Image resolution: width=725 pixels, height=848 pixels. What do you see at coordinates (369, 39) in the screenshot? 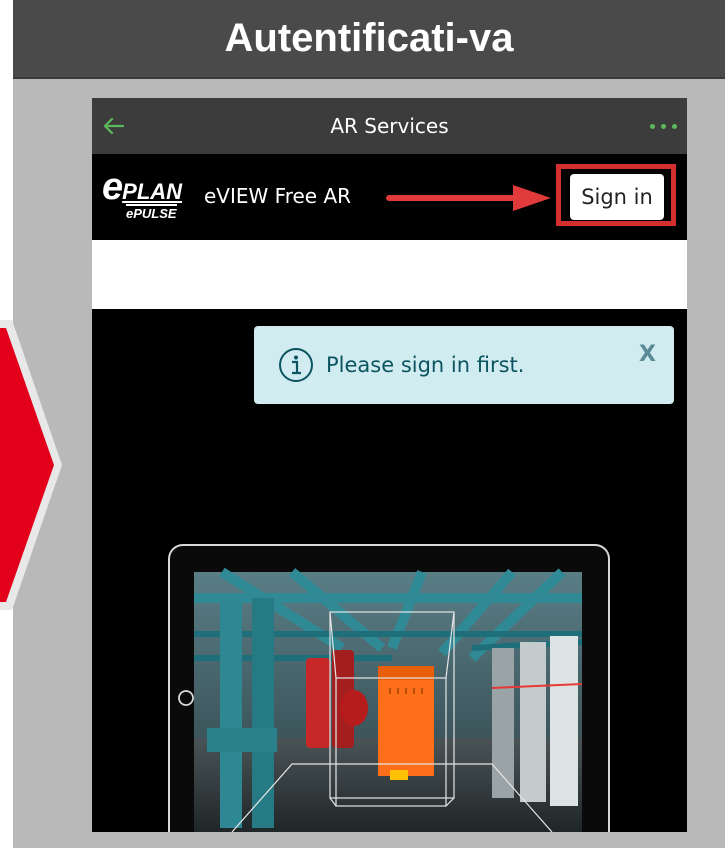
I see `slide-title: Autentificati-va` at bounding box center [369, 39].